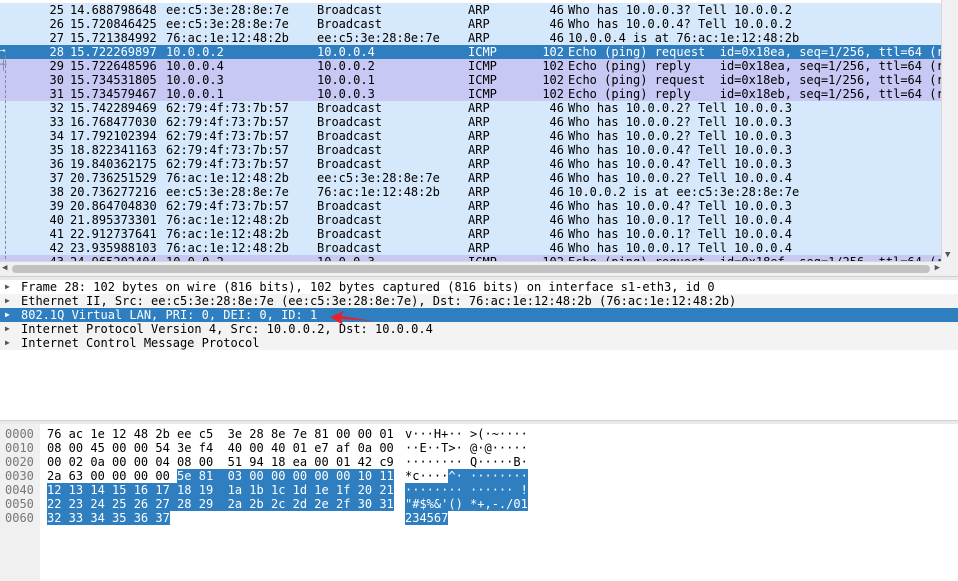 This screenshot has width=958, height=581. Describe the element at coordinates (112, 476) in the screenshot. I see `hex-bytes-plain: 2a 63 00 00 00 00` at that location.